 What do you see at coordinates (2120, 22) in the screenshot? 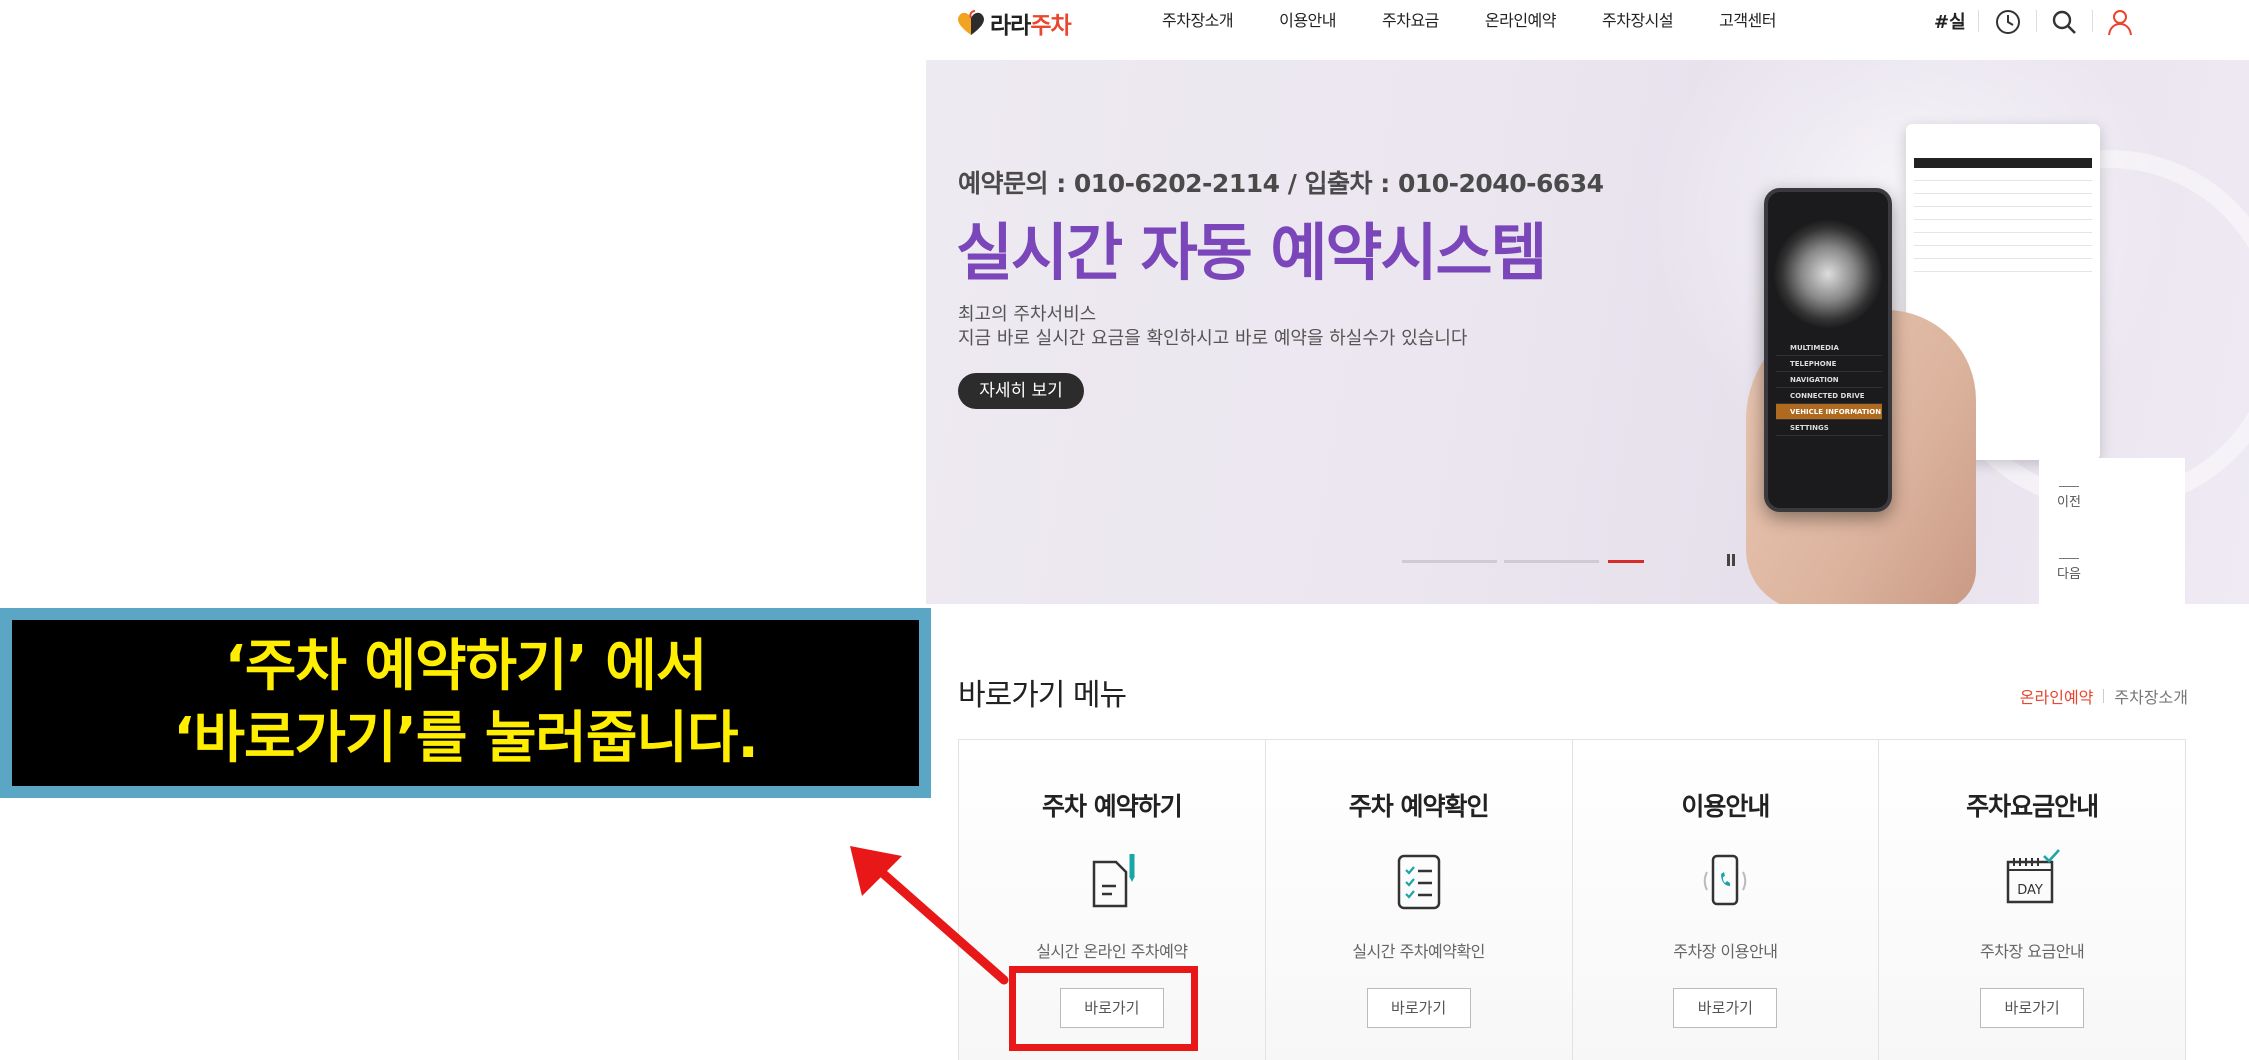
I see `user-icon` at bounding box center [2120, 22].